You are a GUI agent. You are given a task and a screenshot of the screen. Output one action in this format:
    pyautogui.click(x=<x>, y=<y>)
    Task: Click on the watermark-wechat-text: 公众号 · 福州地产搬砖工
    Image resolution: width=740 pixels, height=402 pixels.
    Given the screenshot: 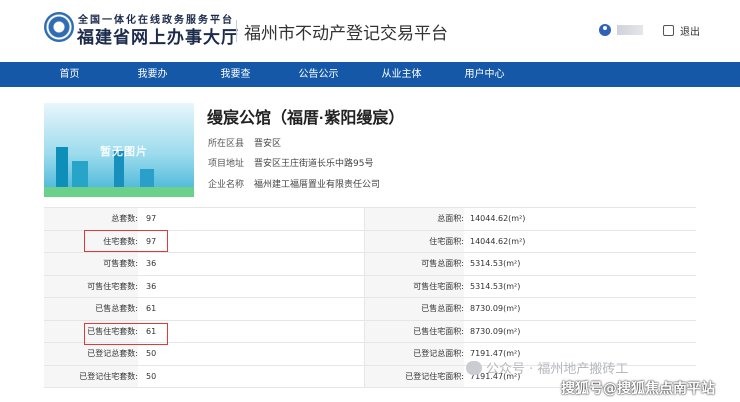 What is the action you would take?
    pyautogui.click(x=557, y=369)
    